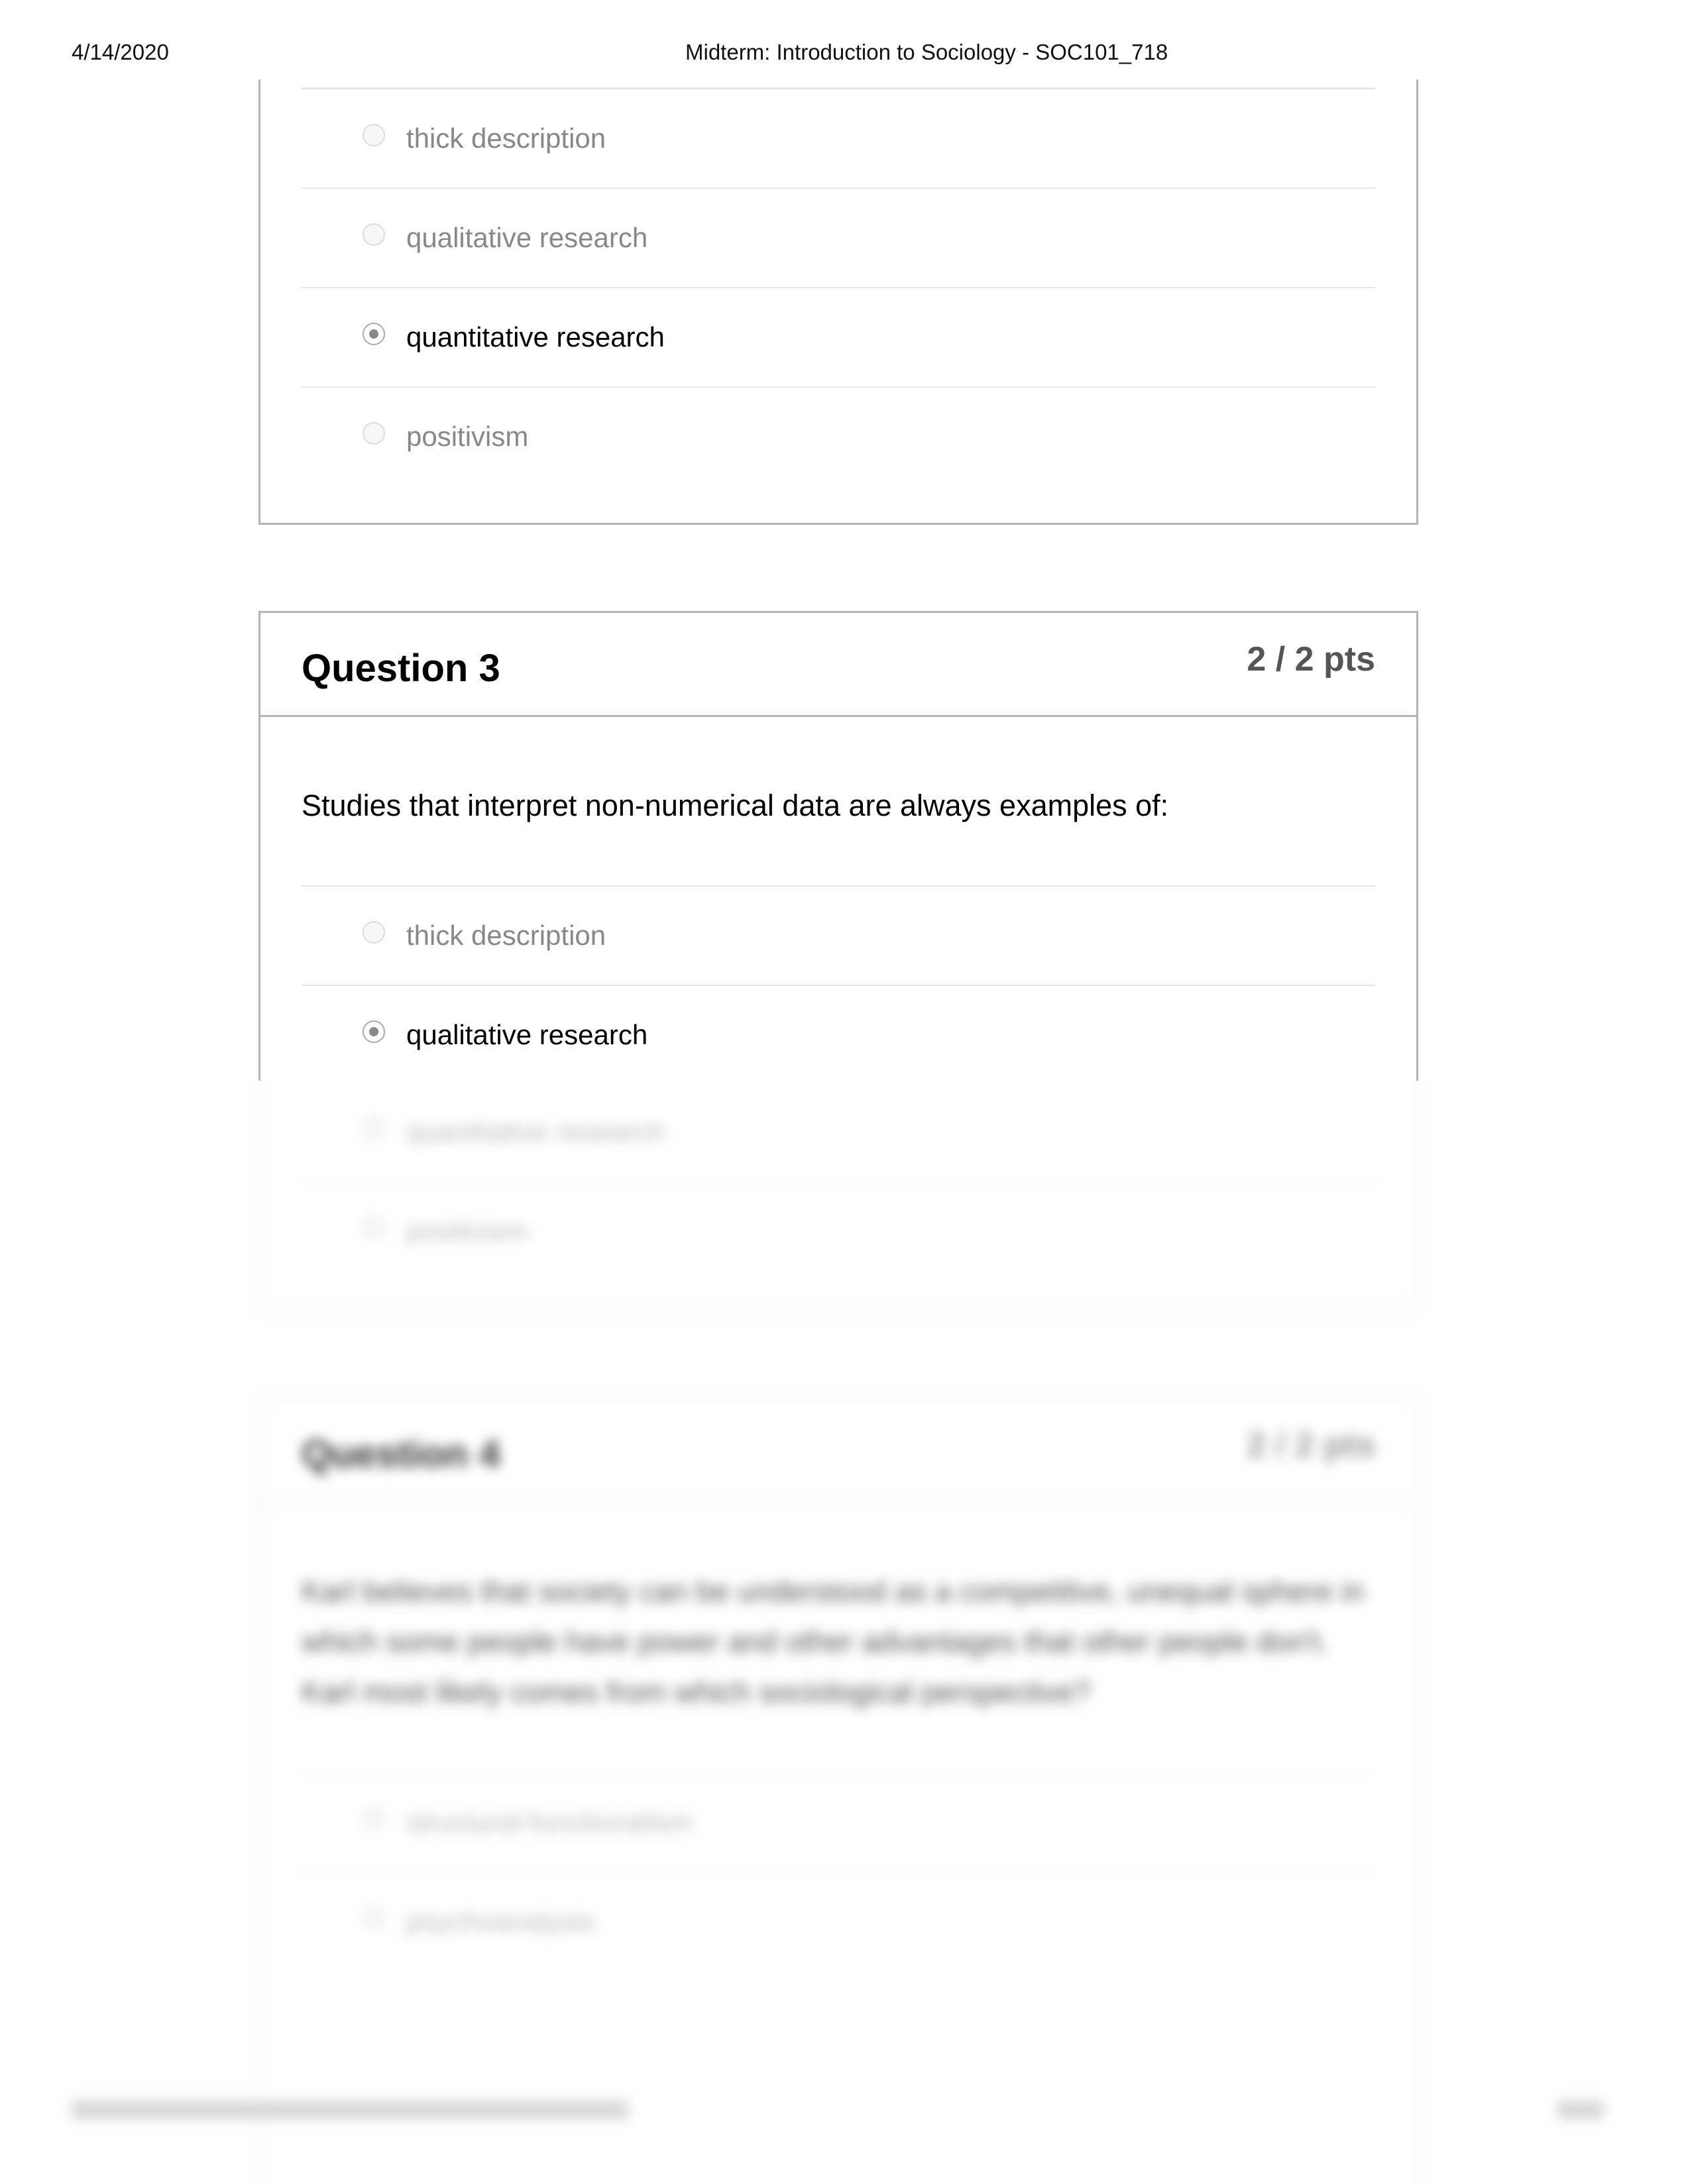 The height and width of the screenshot is (2184, 1690). What do you see at coordinates (838, 1922) in the screenshot?
I see `answer-option: psychoanalysis` at bounding box center [838, 1922].